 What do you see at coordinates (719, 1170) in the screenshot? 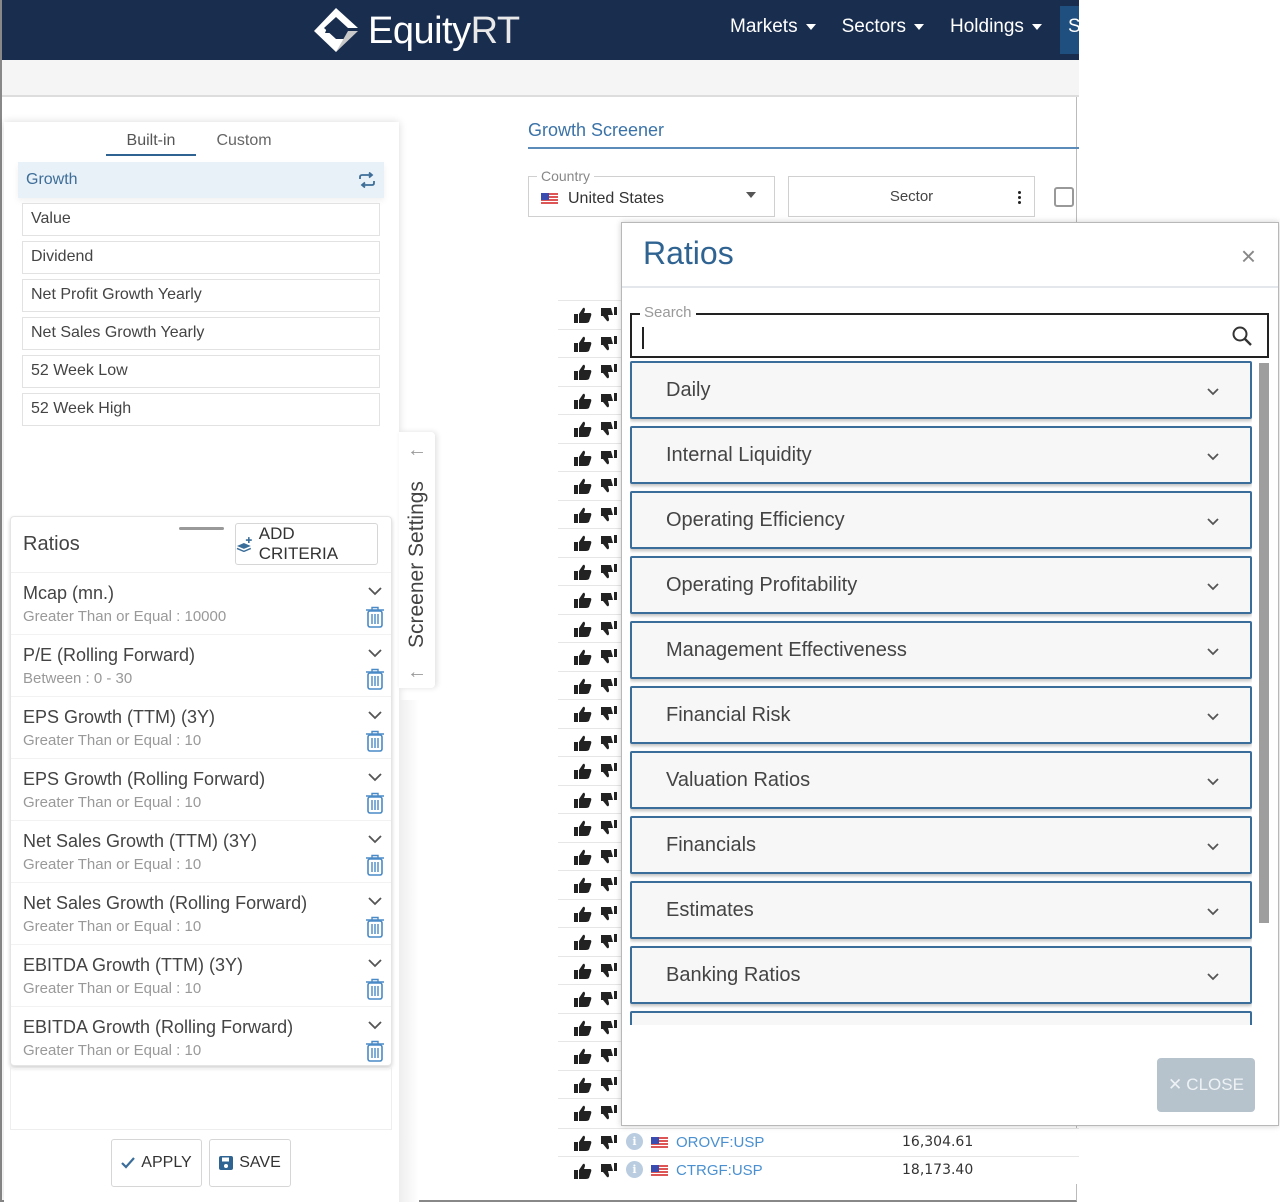
I see `ticker-link: CTRGF:USP` at bounding box center [719, 1170].